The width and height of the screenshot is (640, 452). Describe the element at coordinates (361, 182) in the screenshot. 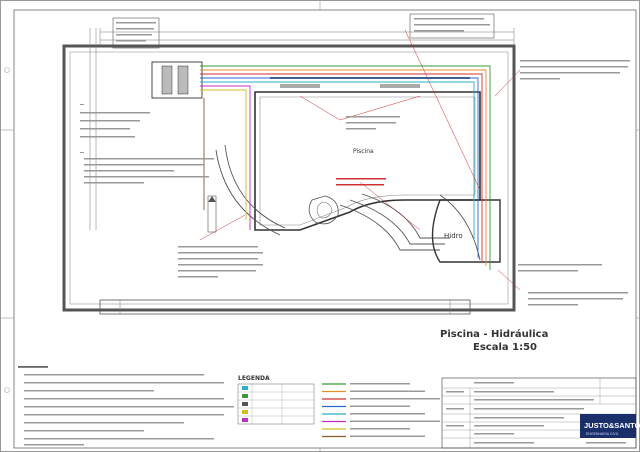

I see `callout-red` at that location.